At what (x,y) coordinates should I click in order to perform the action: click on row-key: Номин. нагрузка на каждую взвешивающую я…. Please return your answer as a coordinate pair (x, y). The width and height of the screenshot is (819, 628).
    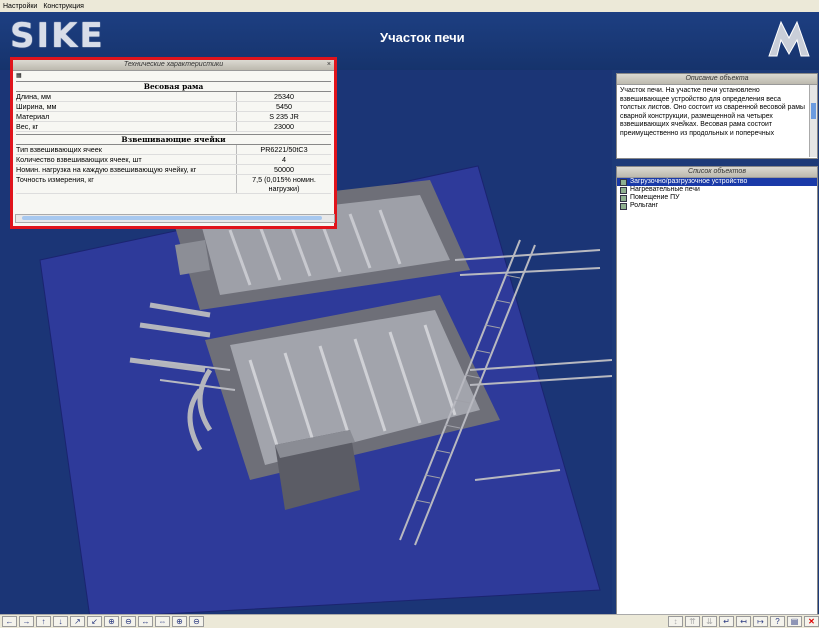
    Looking at the image, I should click on (106, 169).